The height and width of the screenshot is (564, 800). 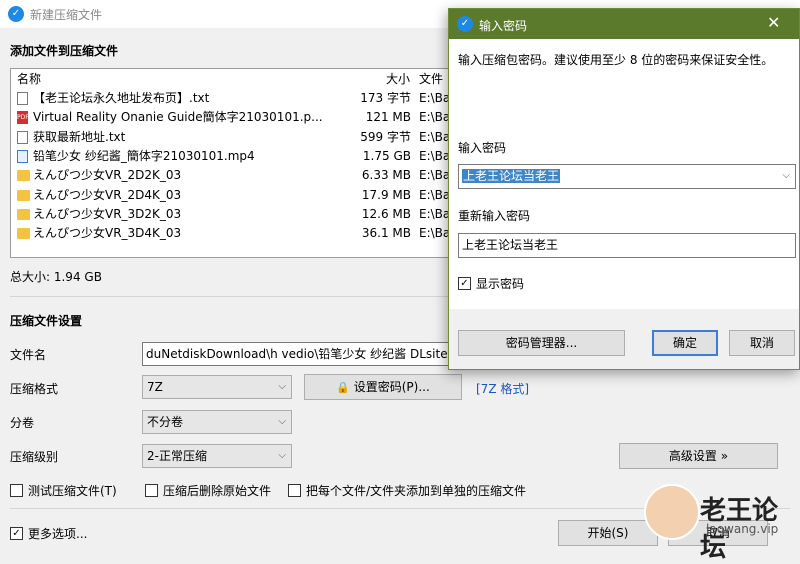 What do you see at coordinates (107, 233) in the screenshot?
I see `file-name: えんぴつ少女VR_3D4K_03` at bounding box center [107, 233].